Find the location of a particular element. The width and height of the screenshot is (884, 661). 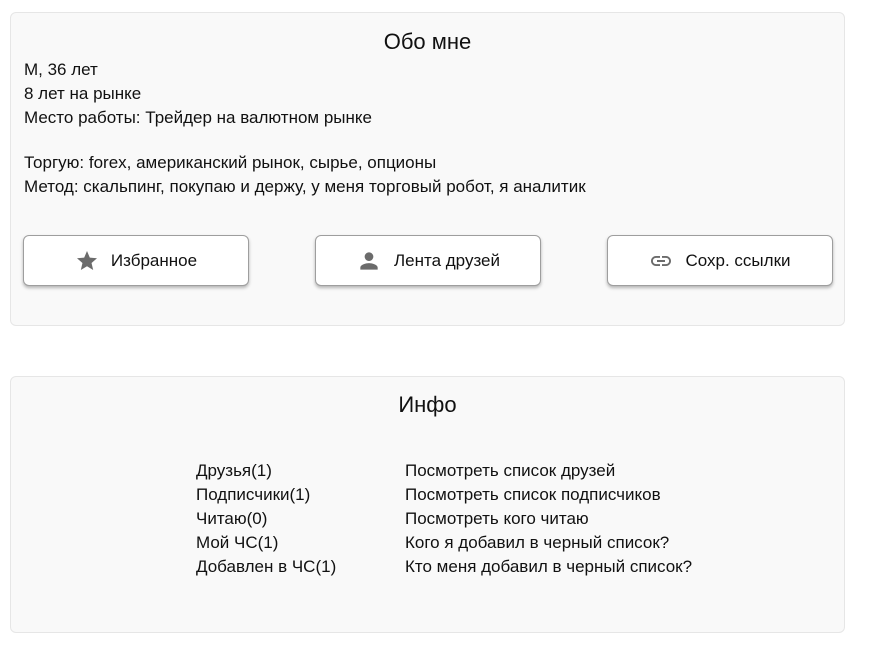

friends-feed-label: Лента друзей is located at coordinates (446, 260).